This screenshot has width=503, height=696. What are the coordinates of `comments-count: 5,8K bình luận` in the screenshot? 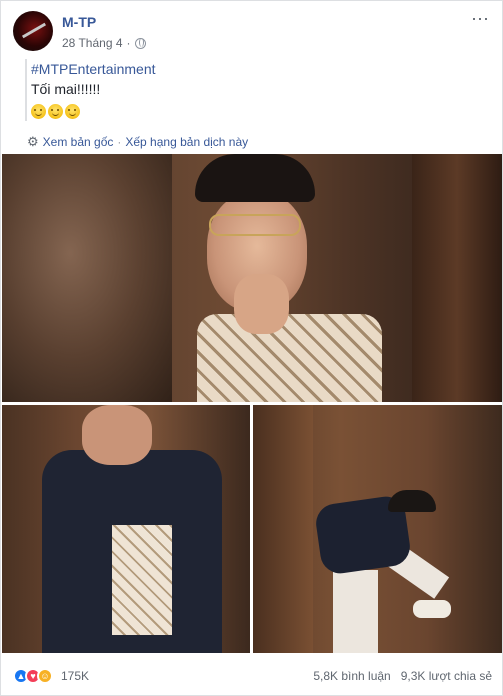 It's located at (351, 676).